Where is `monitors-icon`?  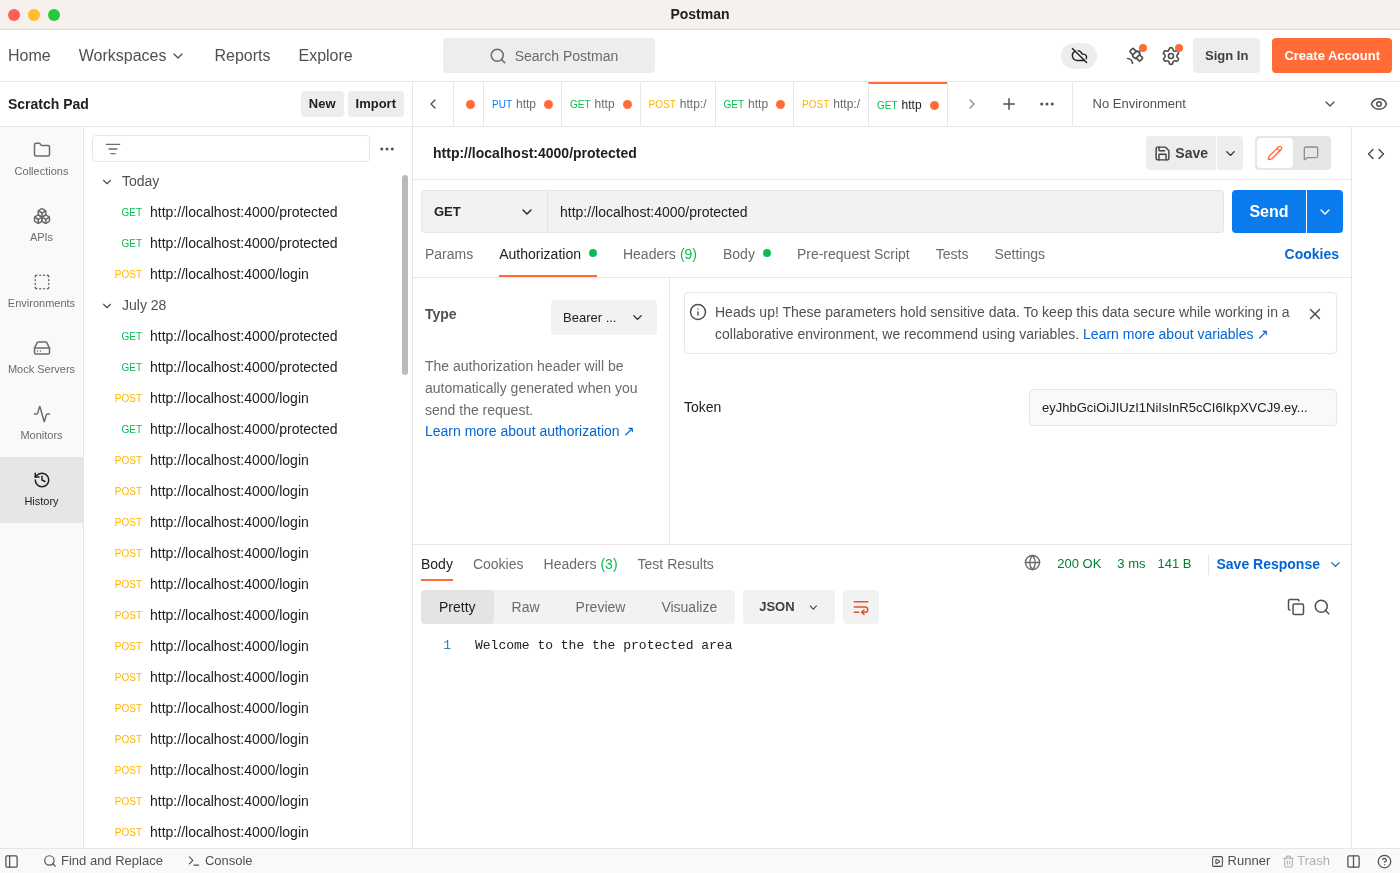
monitors-icon is located at coordinates (41, 413).